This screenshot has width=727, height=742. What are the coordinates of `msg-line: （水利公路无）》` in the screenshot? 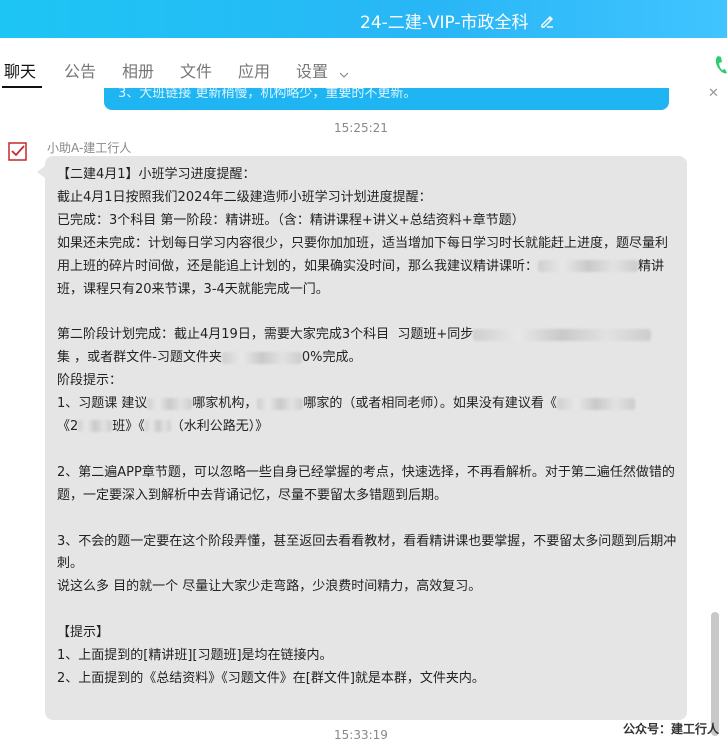 It's located at (219, 426).